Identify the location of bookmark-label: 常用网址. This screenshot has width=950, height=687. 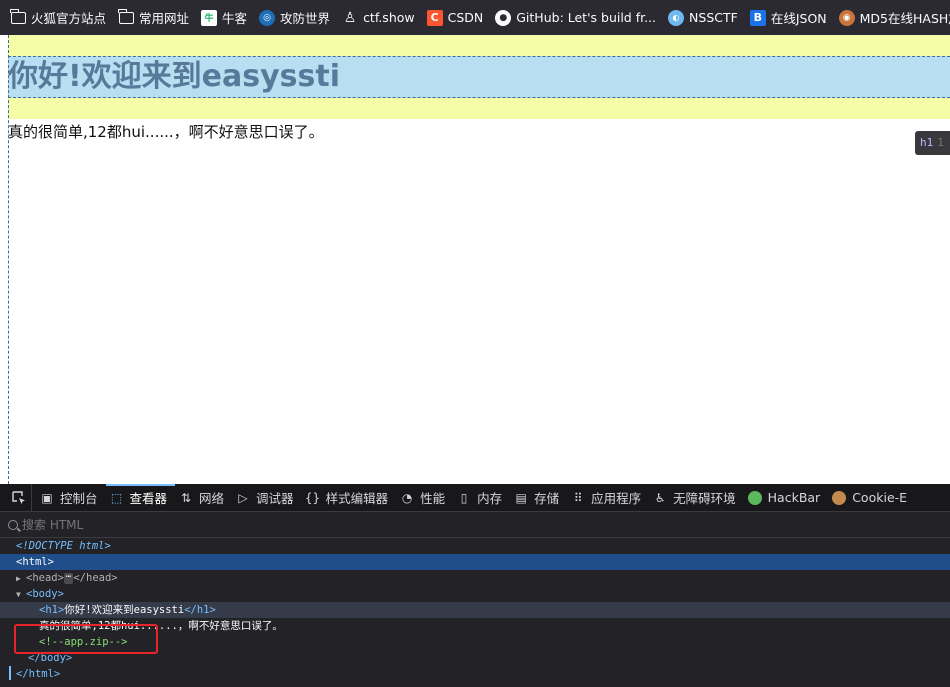
(164, 18).